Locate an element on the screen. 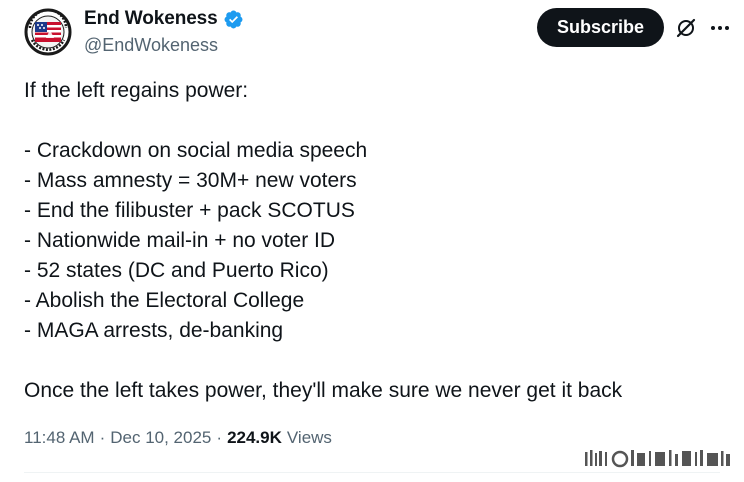  author-display-name: End Wokeness is located at coordinates (151, 19).